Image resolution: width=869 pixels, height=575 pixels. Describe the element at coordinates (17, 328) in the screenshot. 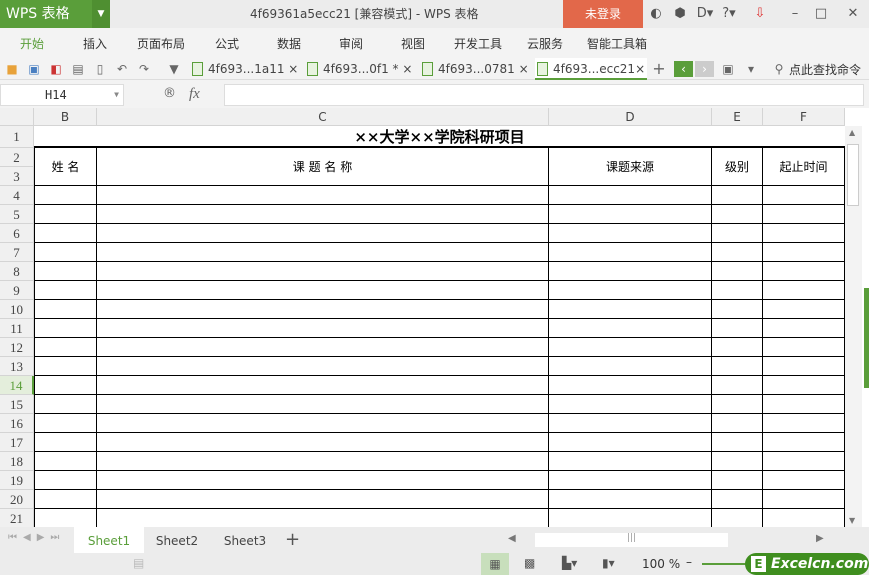

I see `row-header: 11` at that location.